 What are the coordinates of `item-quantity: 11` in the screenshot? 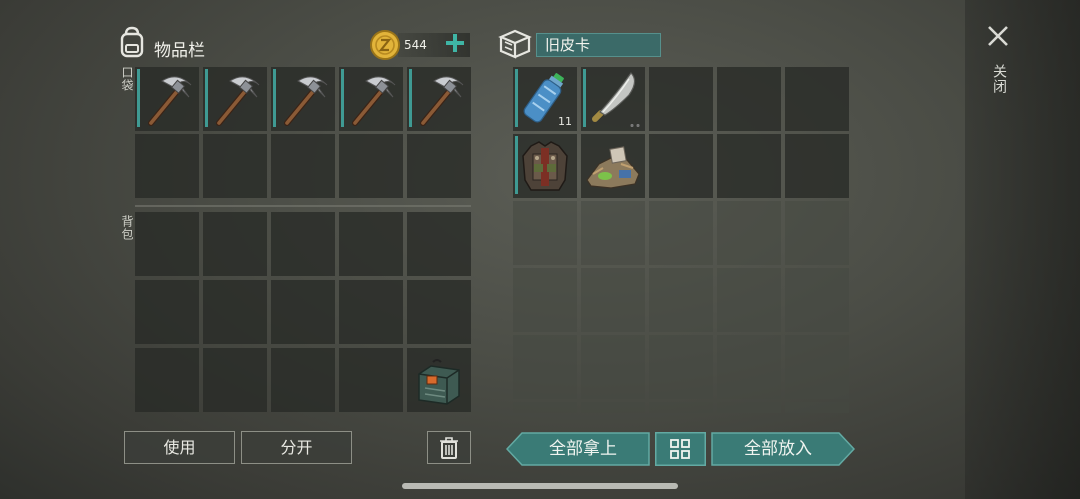 It's located at (565, 121).